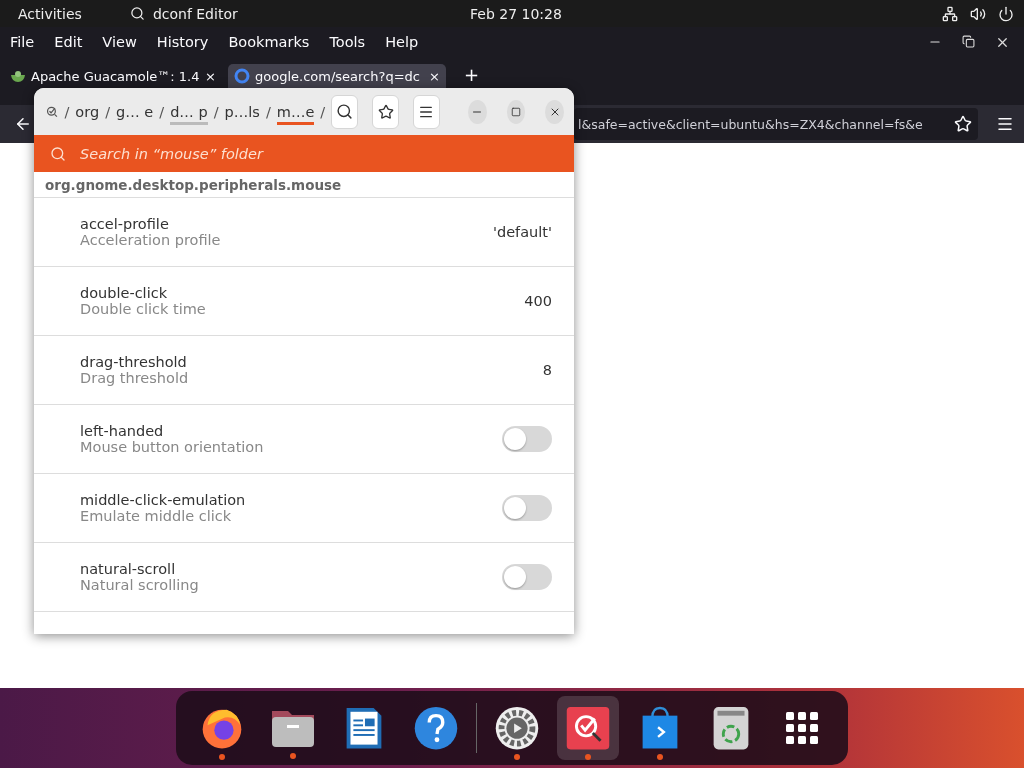  What do you see at coordinates (295, 114) in the screenshot?
I see `path-segment: m…e` at bounding box center [295, 114].